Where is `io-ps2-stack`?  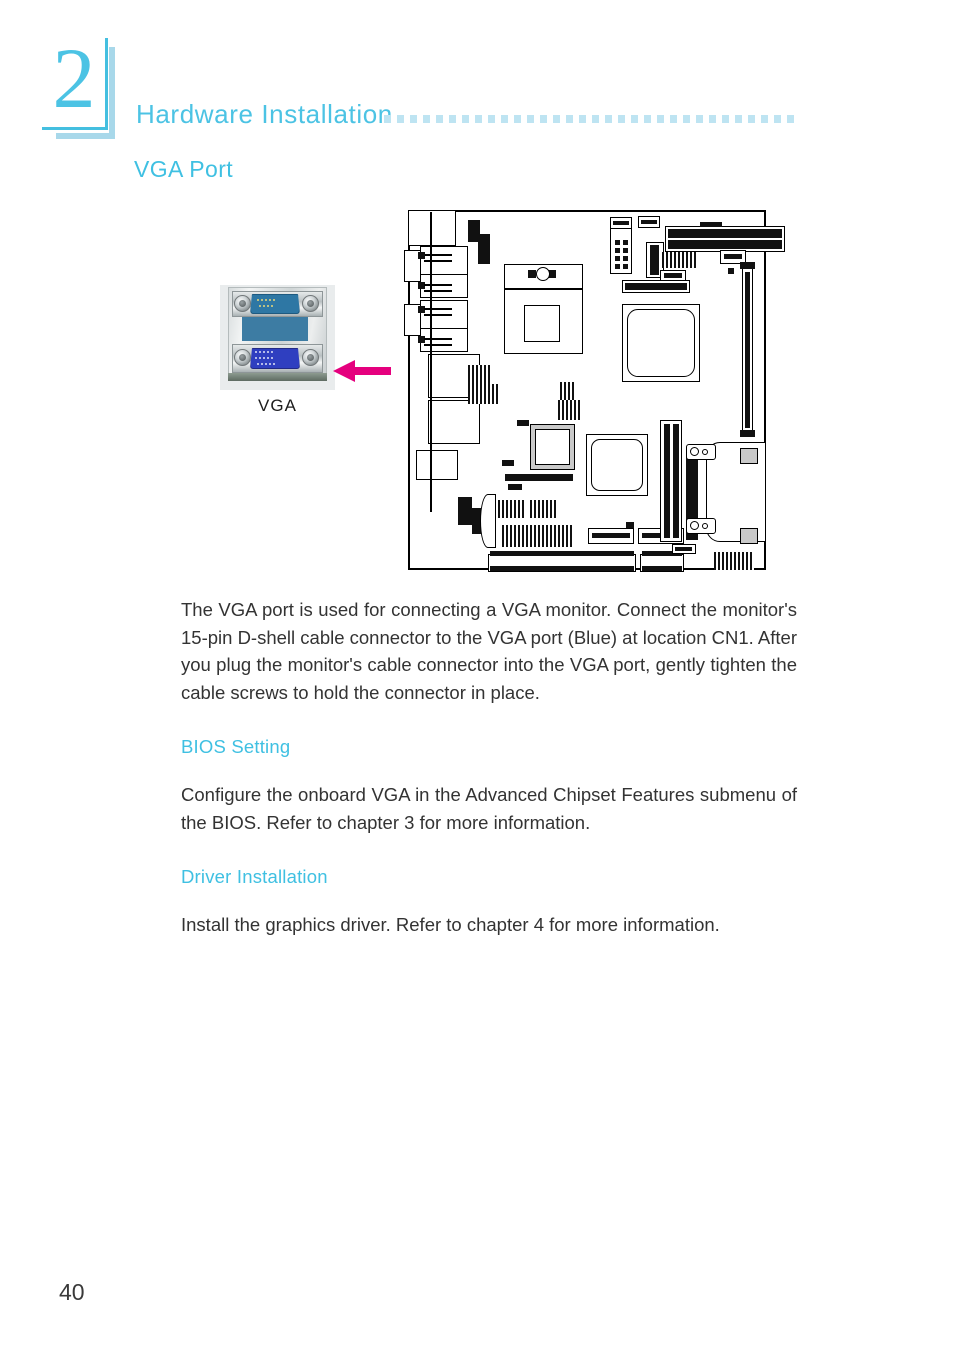 io-ps2-stack is located at coordinates (432, 228).